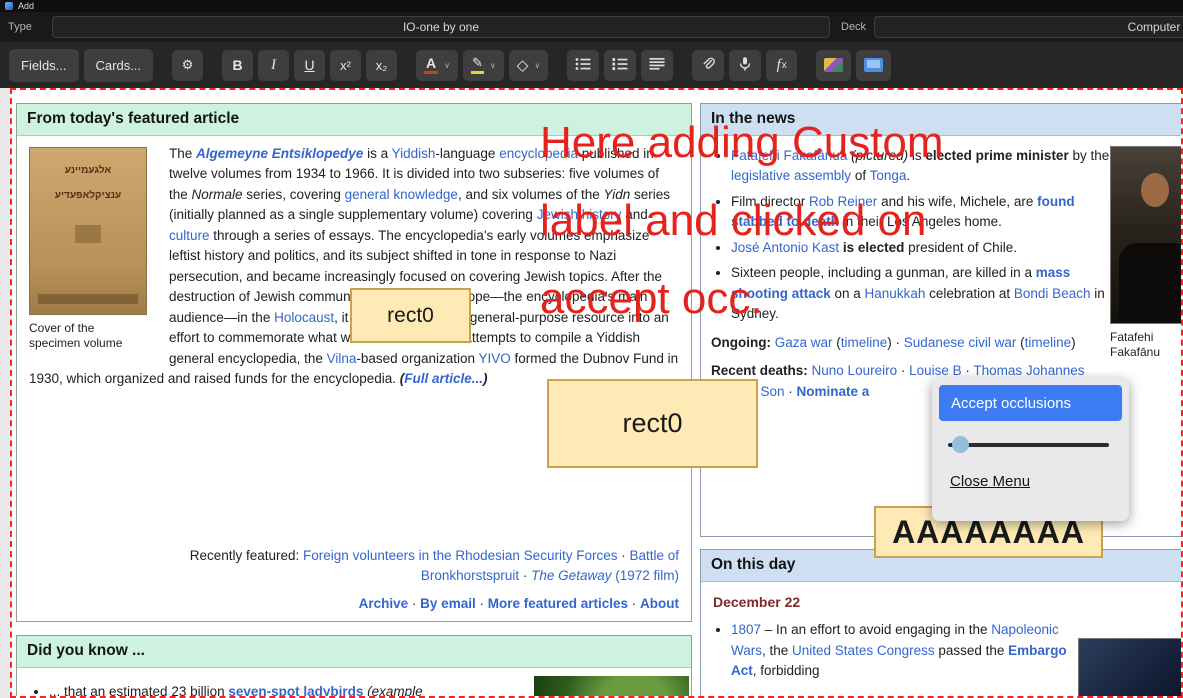  Describe the element at coordinates (778, 64) in the screenshot. I see `fx-icon: f` at that location.